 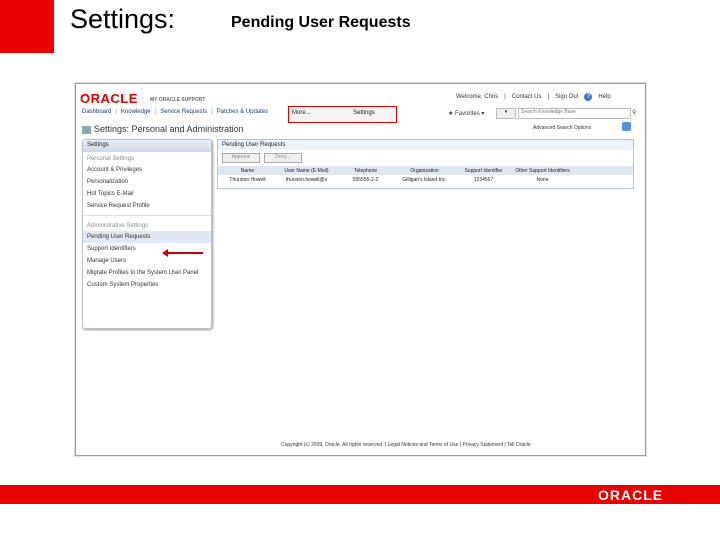 What do you see at coordinates (242, 112) in the screenshot?
I see `nav-patches: Patches & Updates` at bounding box center [242, 112].